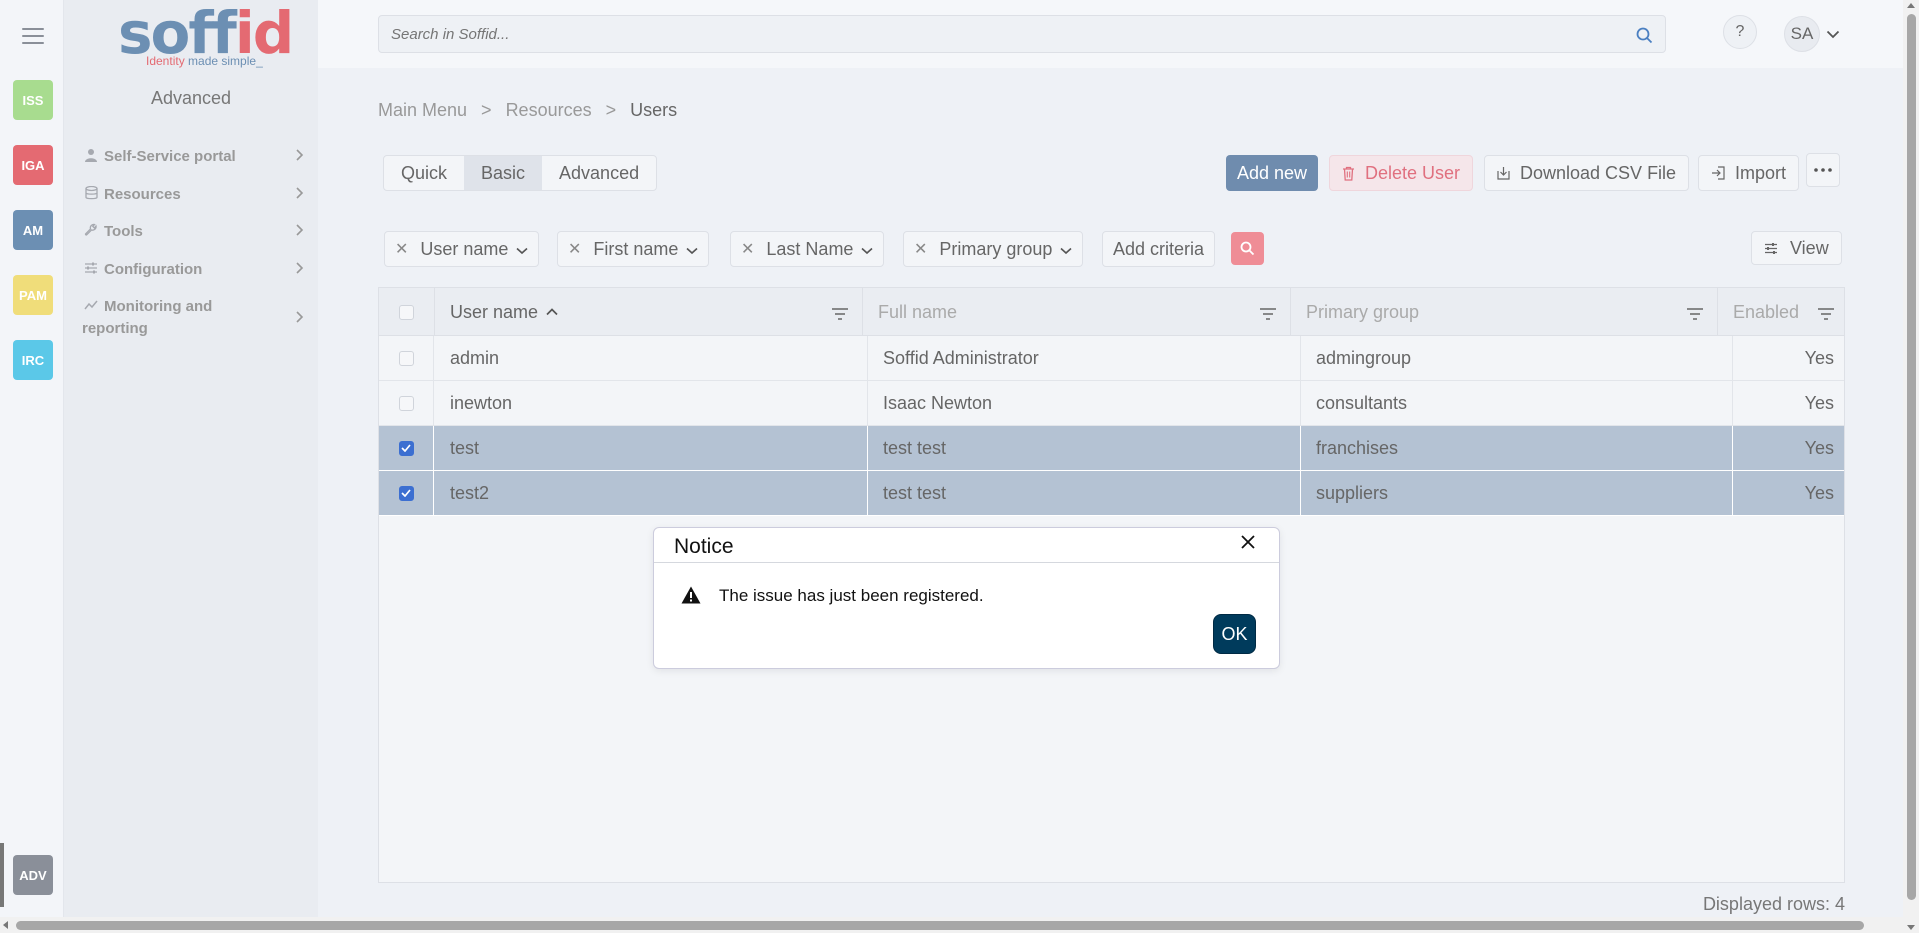 Image resolution: width=1919 pixels, height=933 pixels. I want to click on user-menu-button: SA, so click(1814, 34).